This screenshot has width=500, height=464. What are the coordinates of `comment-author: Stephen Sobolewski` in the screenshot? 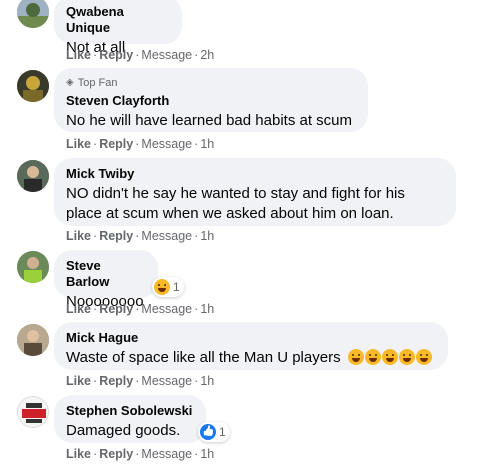 It's located at (130, 411).